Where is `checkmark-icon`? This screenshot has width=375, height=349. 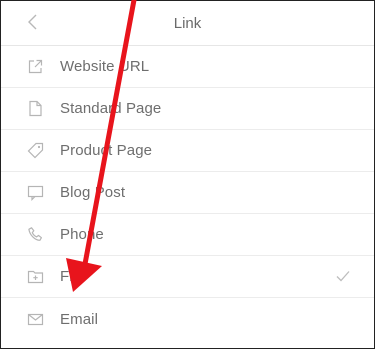
checkmark-icon is located at coordinates (343, 275).